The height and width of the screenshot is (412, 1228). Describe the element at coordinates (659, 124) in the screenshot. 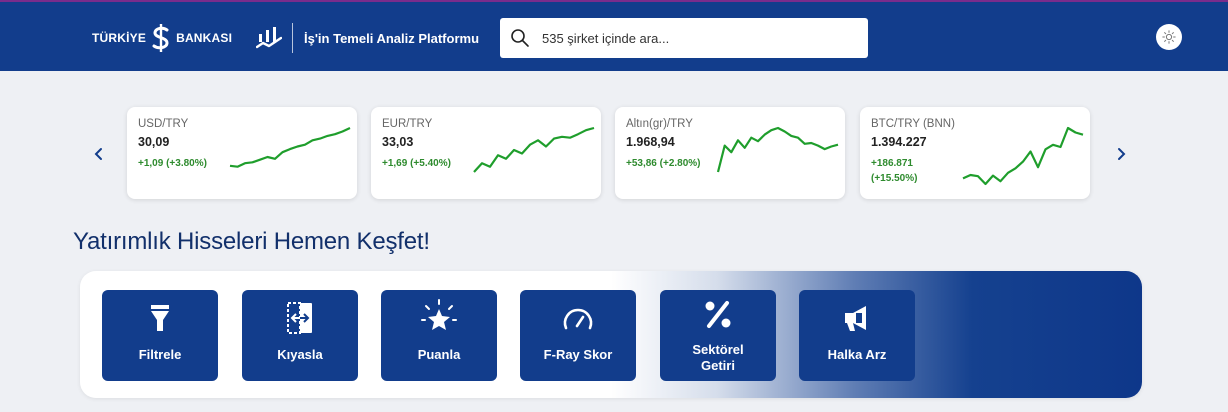

I see `ticker-name: Altın(gr)/TRY` at that location.